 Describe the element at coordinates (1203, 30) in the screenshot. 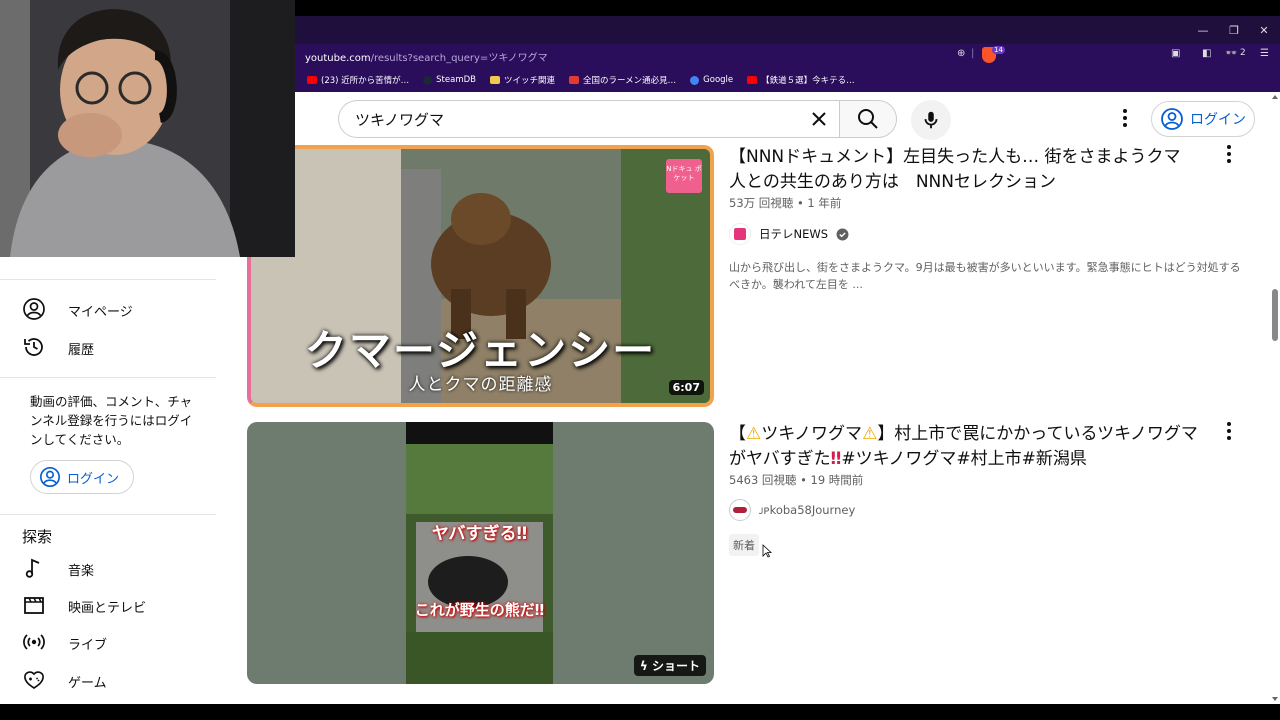

I see `minimize-icon: —` at that location.